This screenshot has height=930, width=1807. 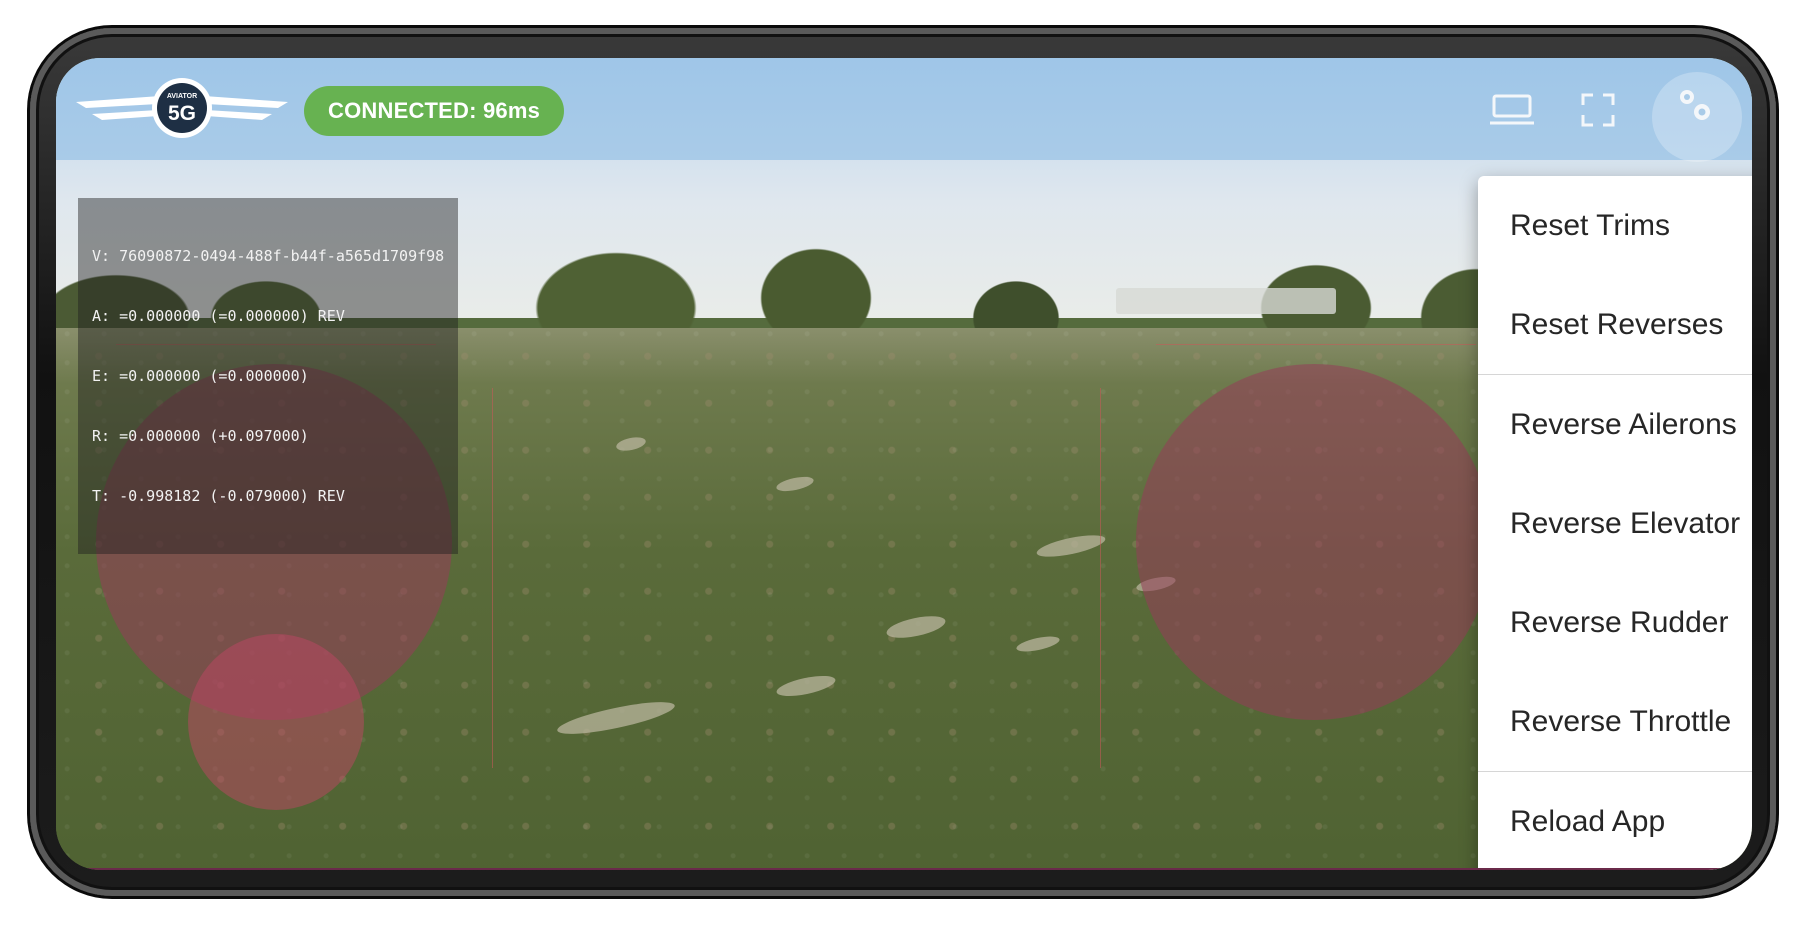 I want to click on aviator-5g-logo: AVIATOR 5G, so click(x=182, y=109).